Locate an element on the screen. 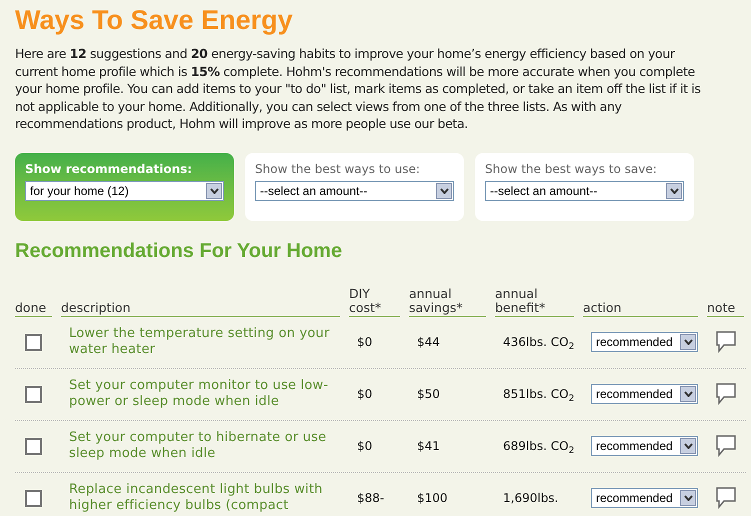 The height and width of the screenshot is (516, 751). benefit-cell-text: 436lbs. CO$_{2}$ is located at coordinates (538, 343).